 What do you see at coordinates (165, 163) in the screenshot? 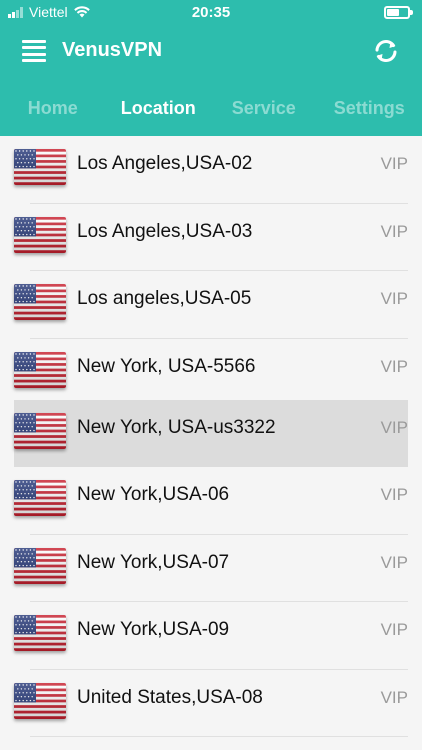
I see `server-name: Los Angeles,USA-02` at bounding box center [165, 163].